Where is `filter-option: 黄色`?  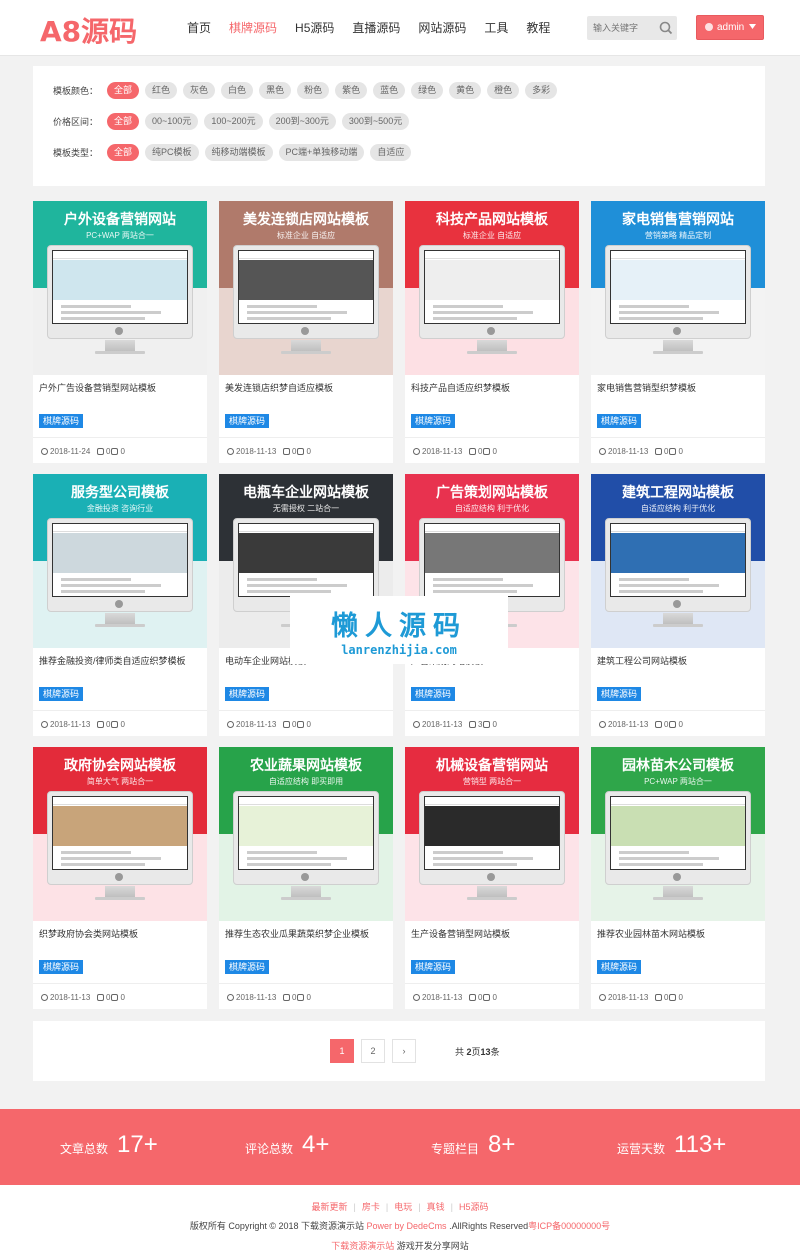
filter-option: 黄色 is located at coordinates (465, 90).